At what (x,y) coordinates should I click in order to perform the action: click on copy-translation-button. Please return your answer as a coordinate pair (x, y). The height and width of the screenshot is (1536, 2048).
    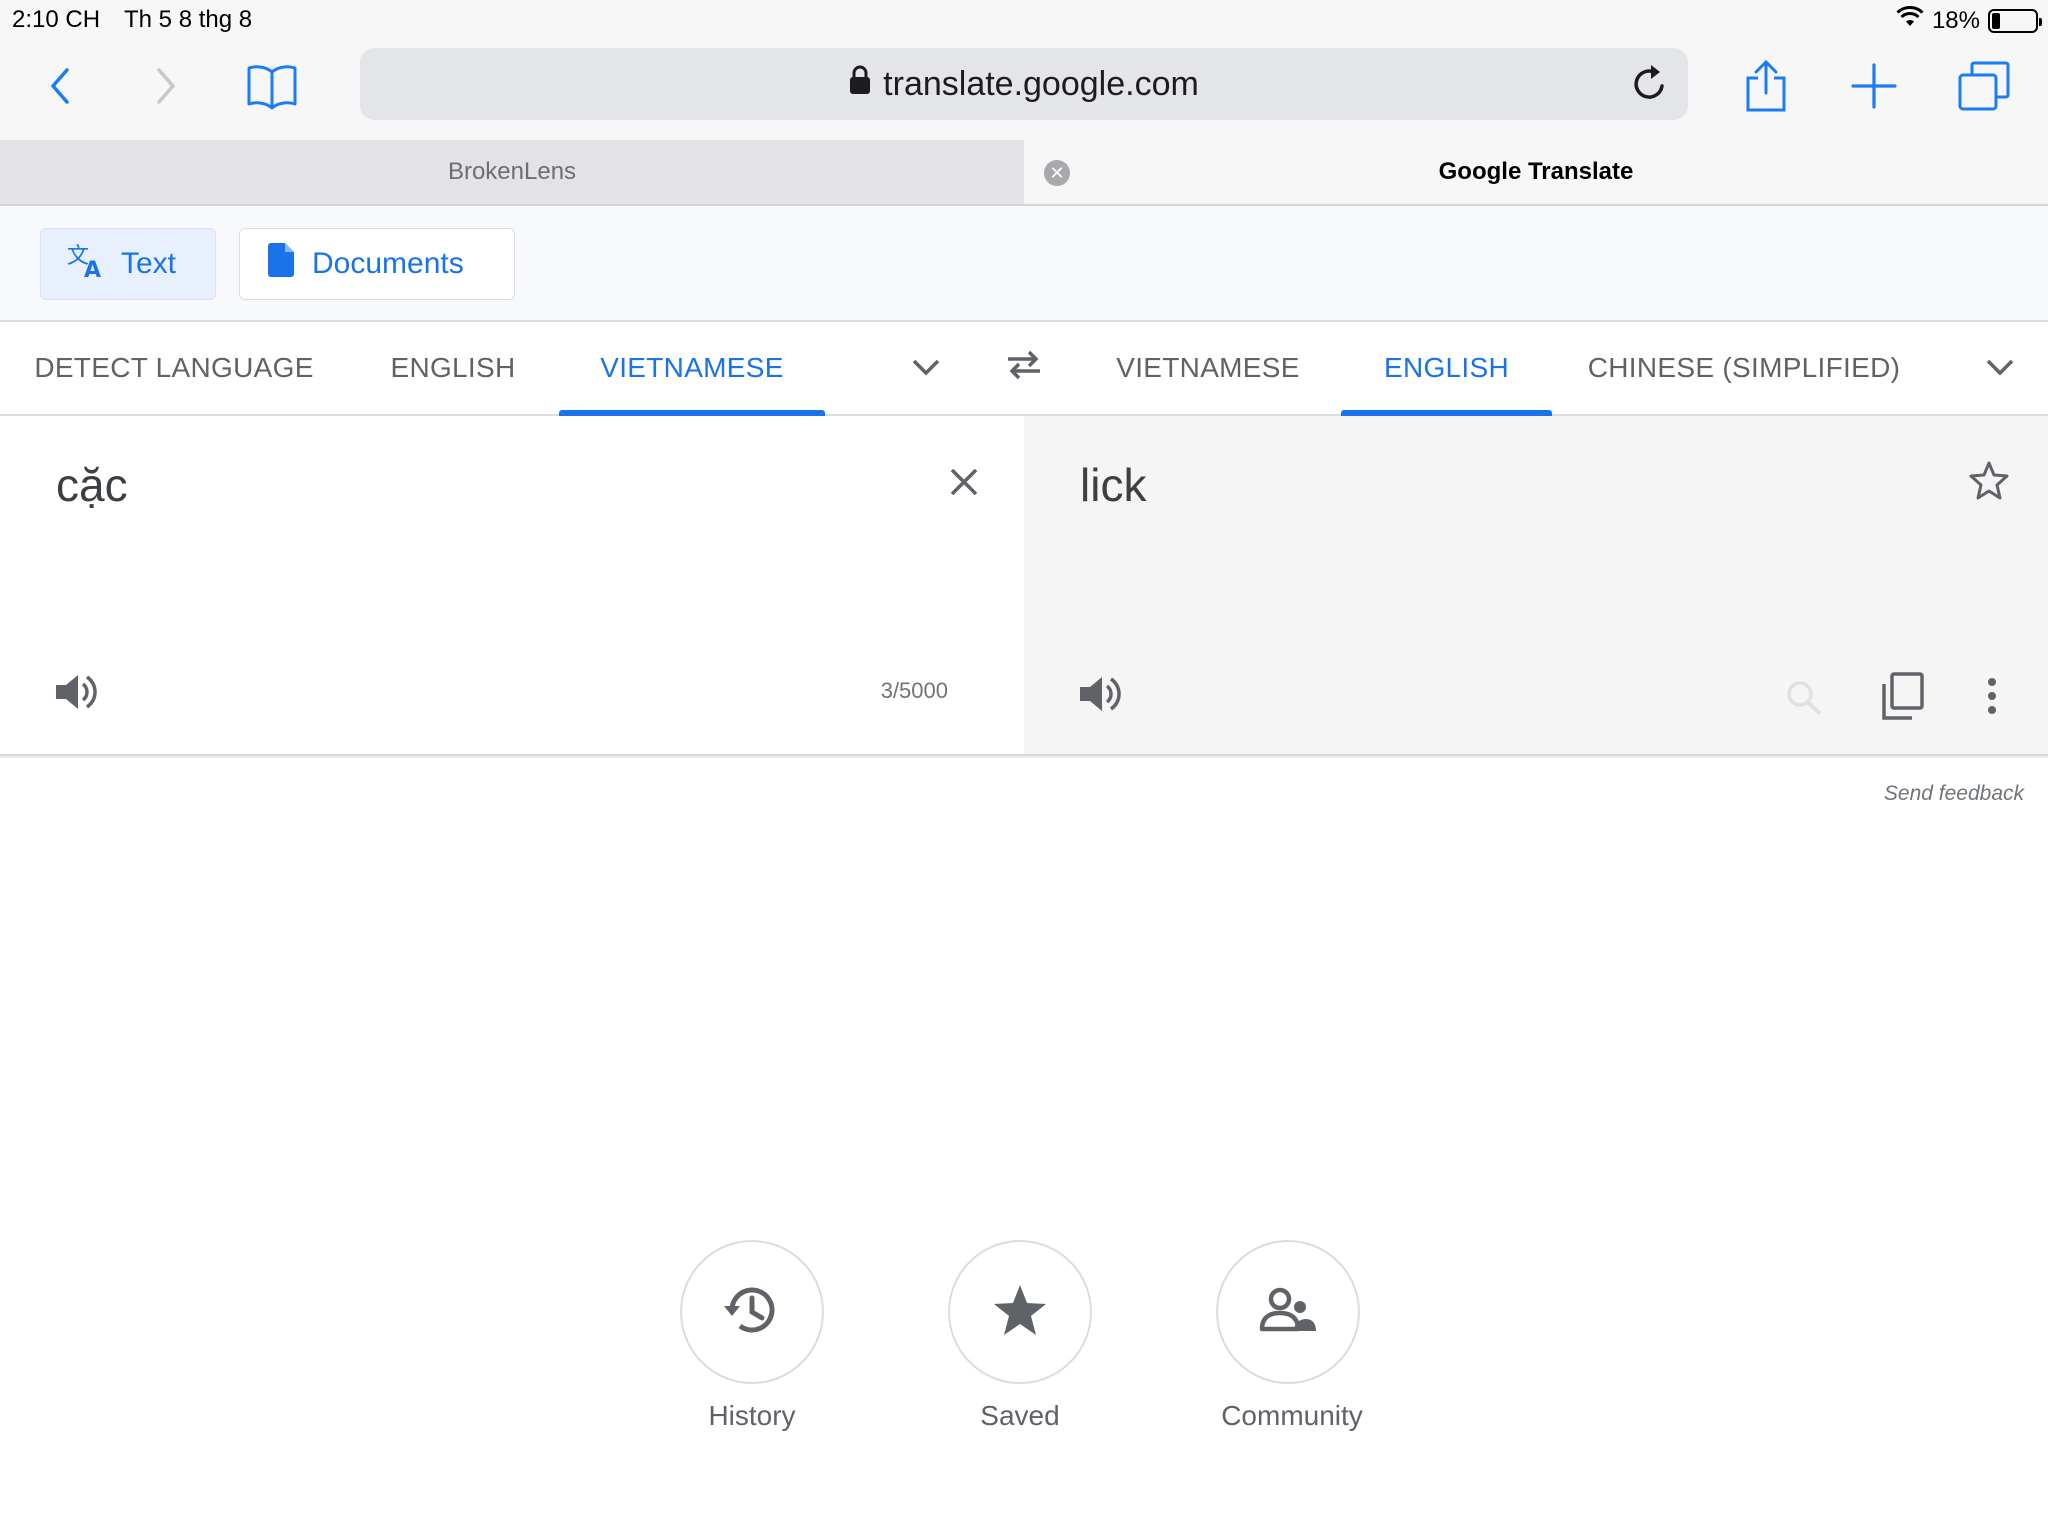
    Looking at the image, I should click on (1902, 698).